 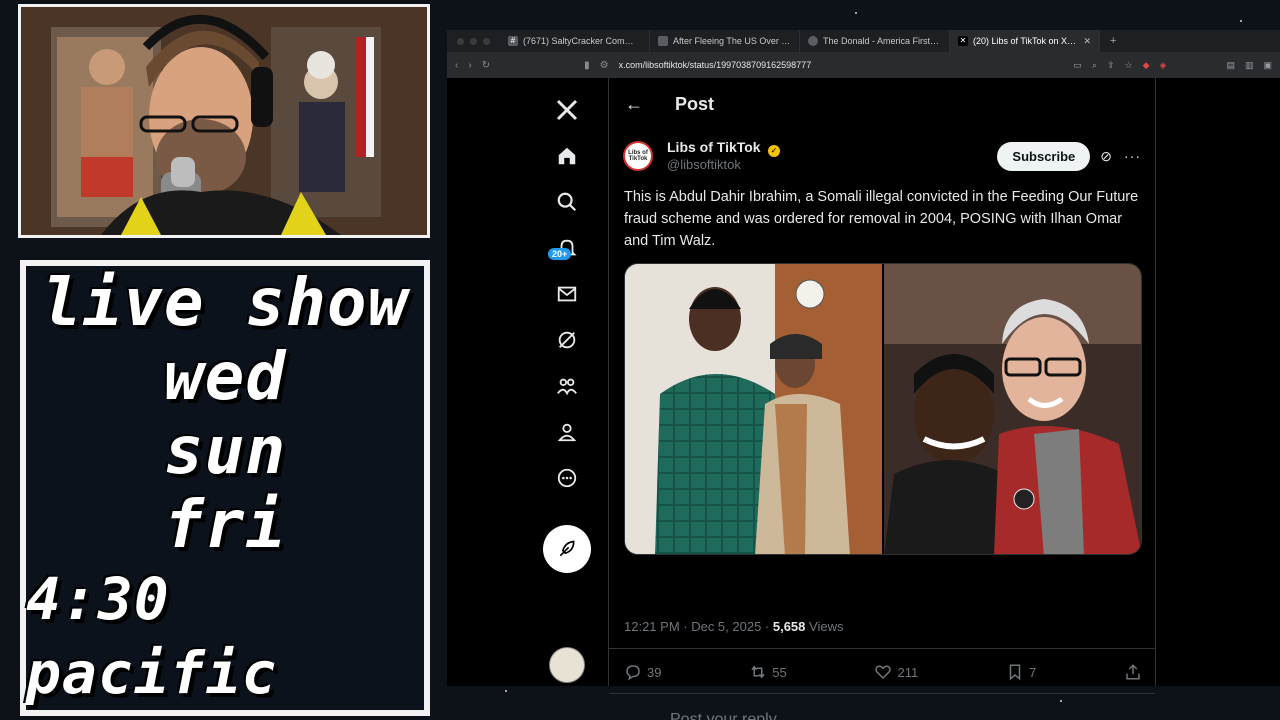 I want to click on post-time: 12:21 PM · Dec 5, 2025 ·, so click(x=698, y=626).